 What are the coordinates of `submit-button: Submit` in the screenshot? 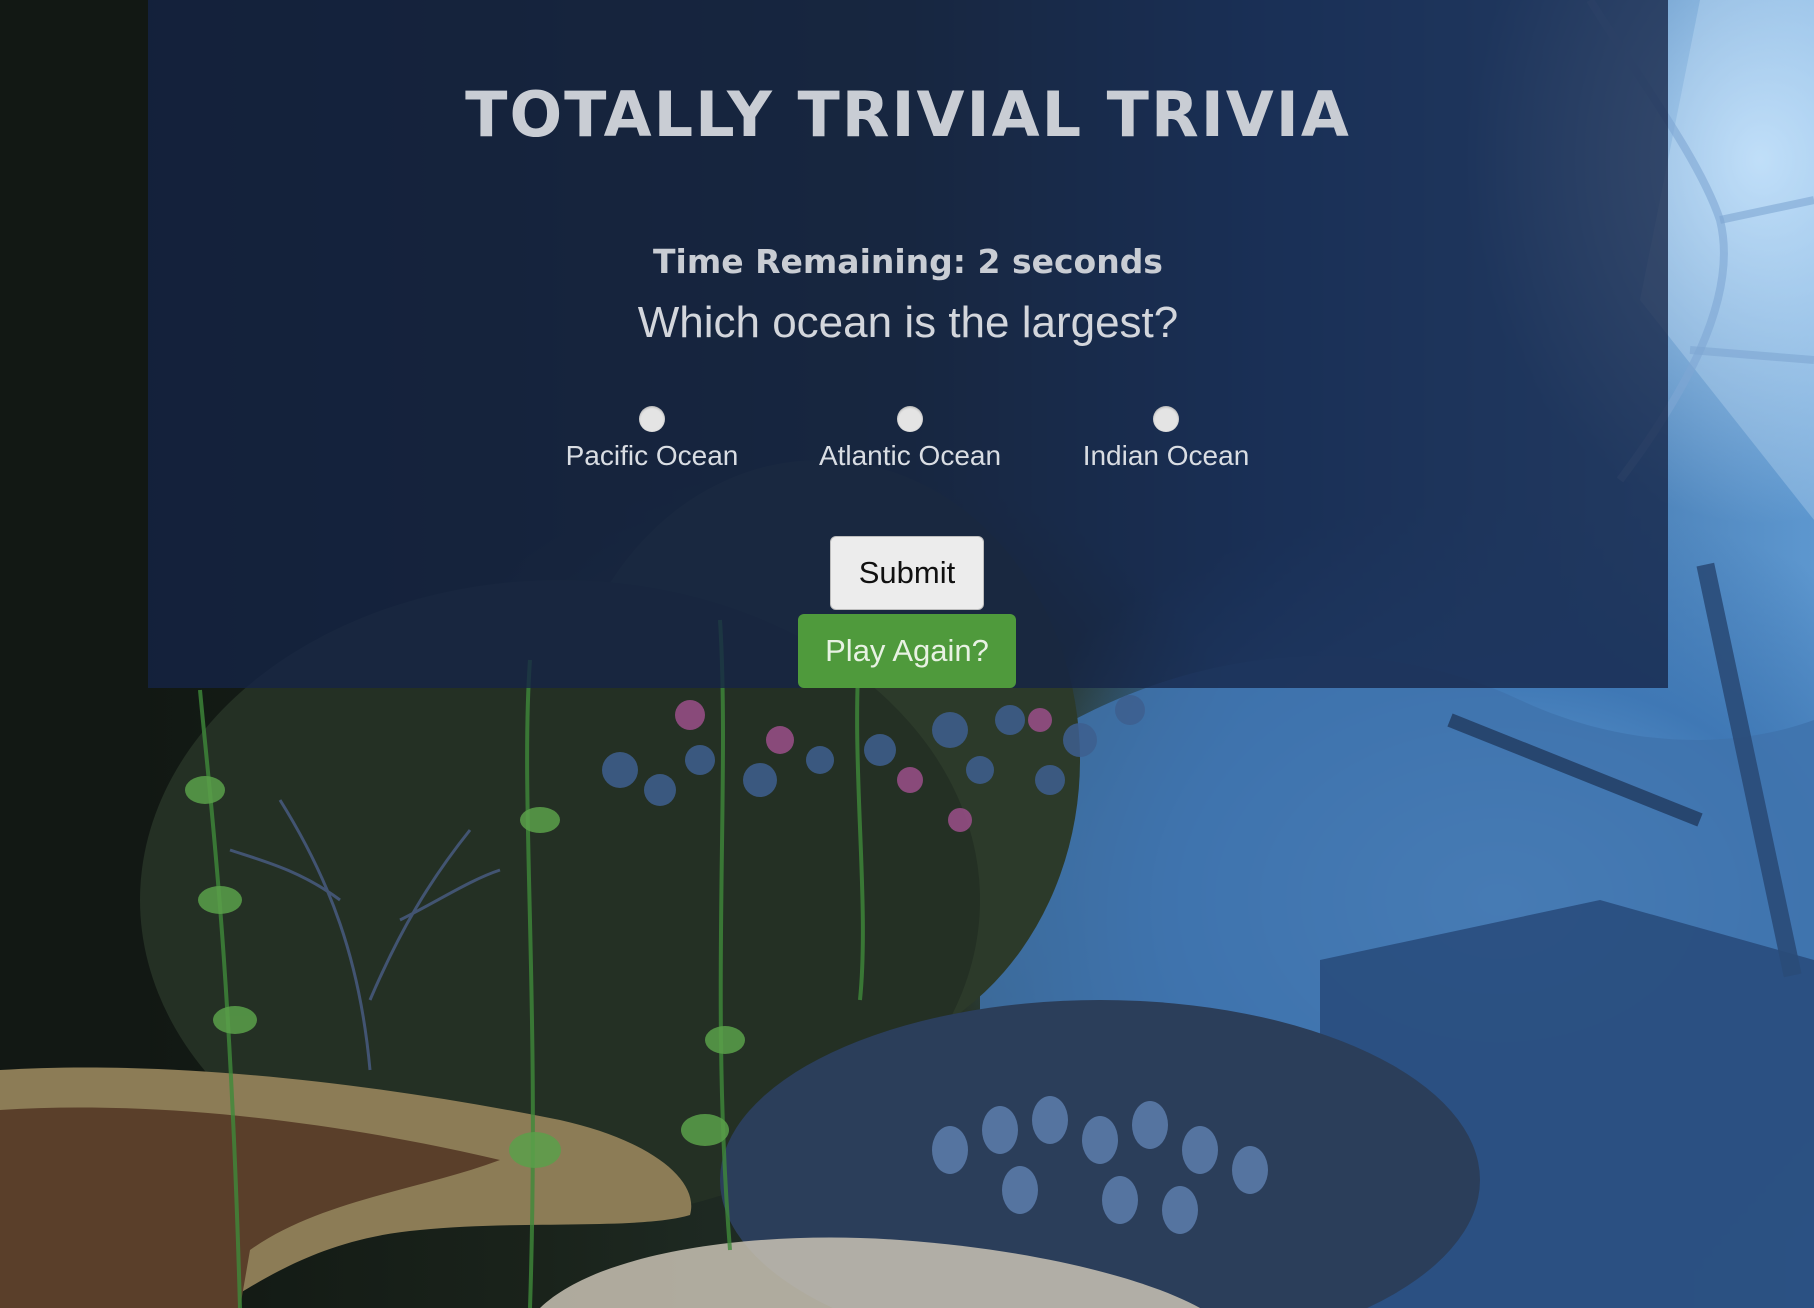 It's located at (907, 573).